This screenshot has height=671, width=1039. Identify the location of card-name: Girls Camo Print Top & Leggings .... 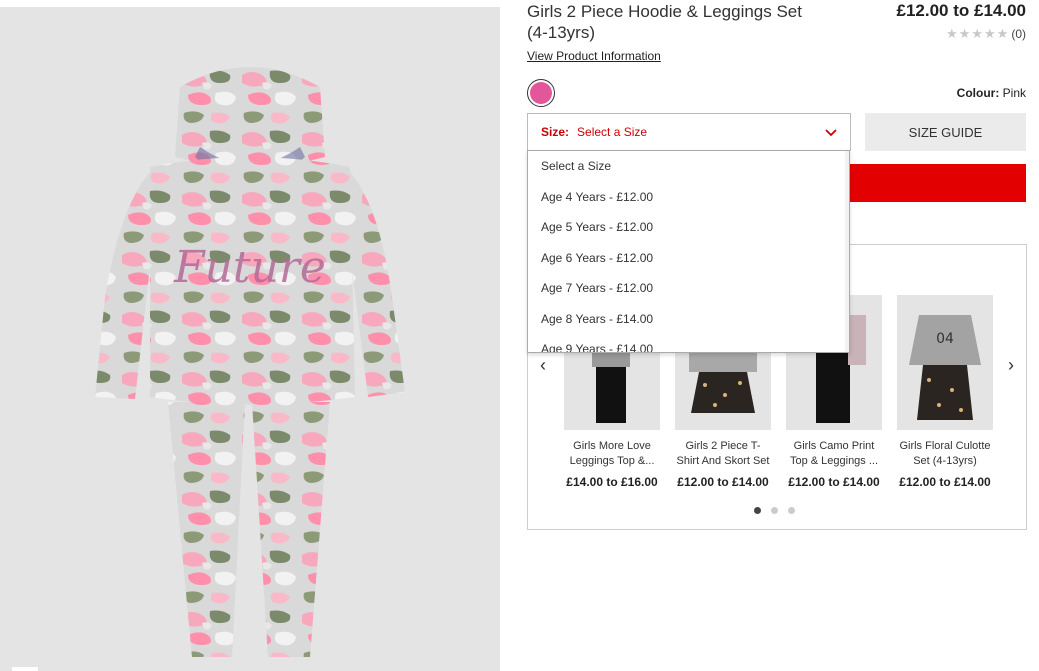
(834, 454).